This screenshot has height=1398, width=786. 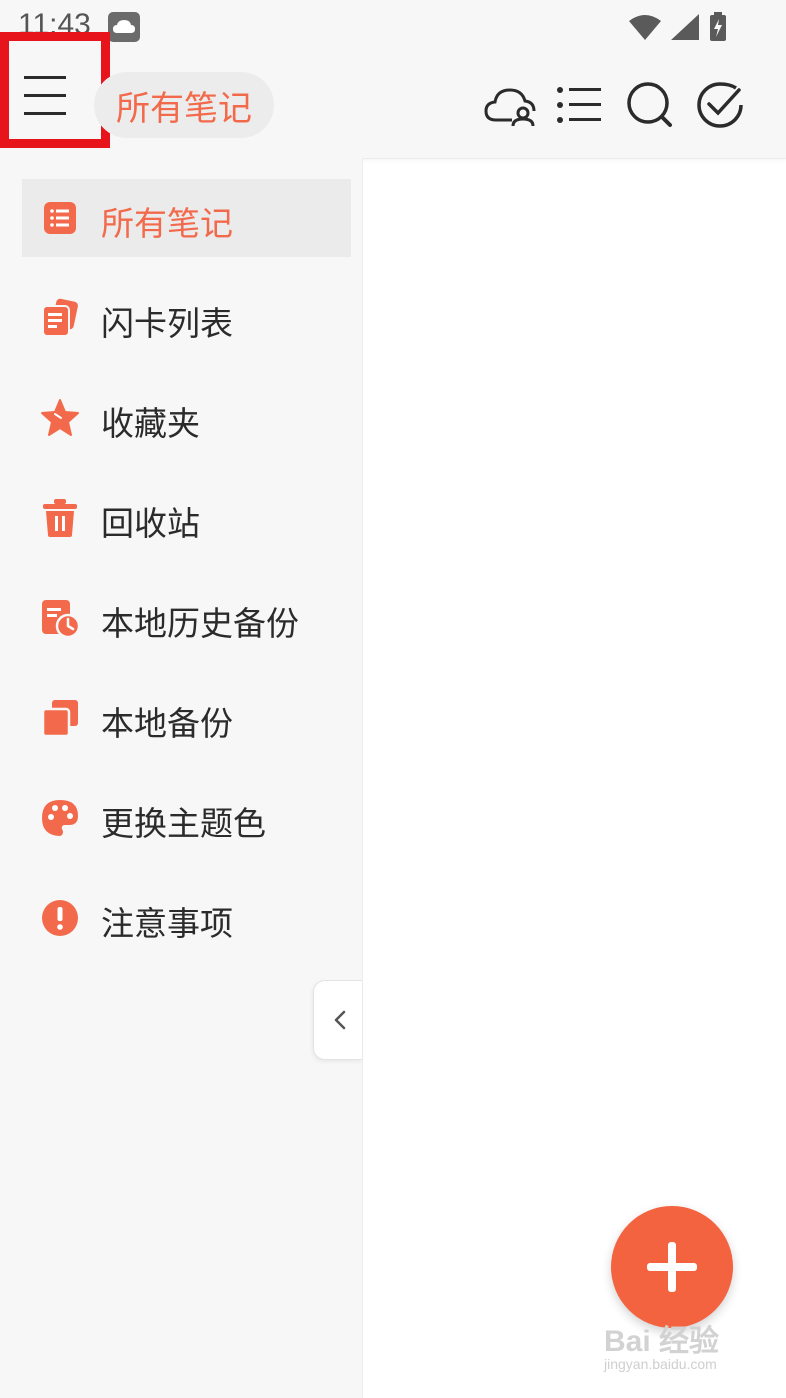 What do you see at coordinates (200, 623) in the screenshot?
I see `nav-item-label: 本地历史备份` at bounding box center [200, 623].